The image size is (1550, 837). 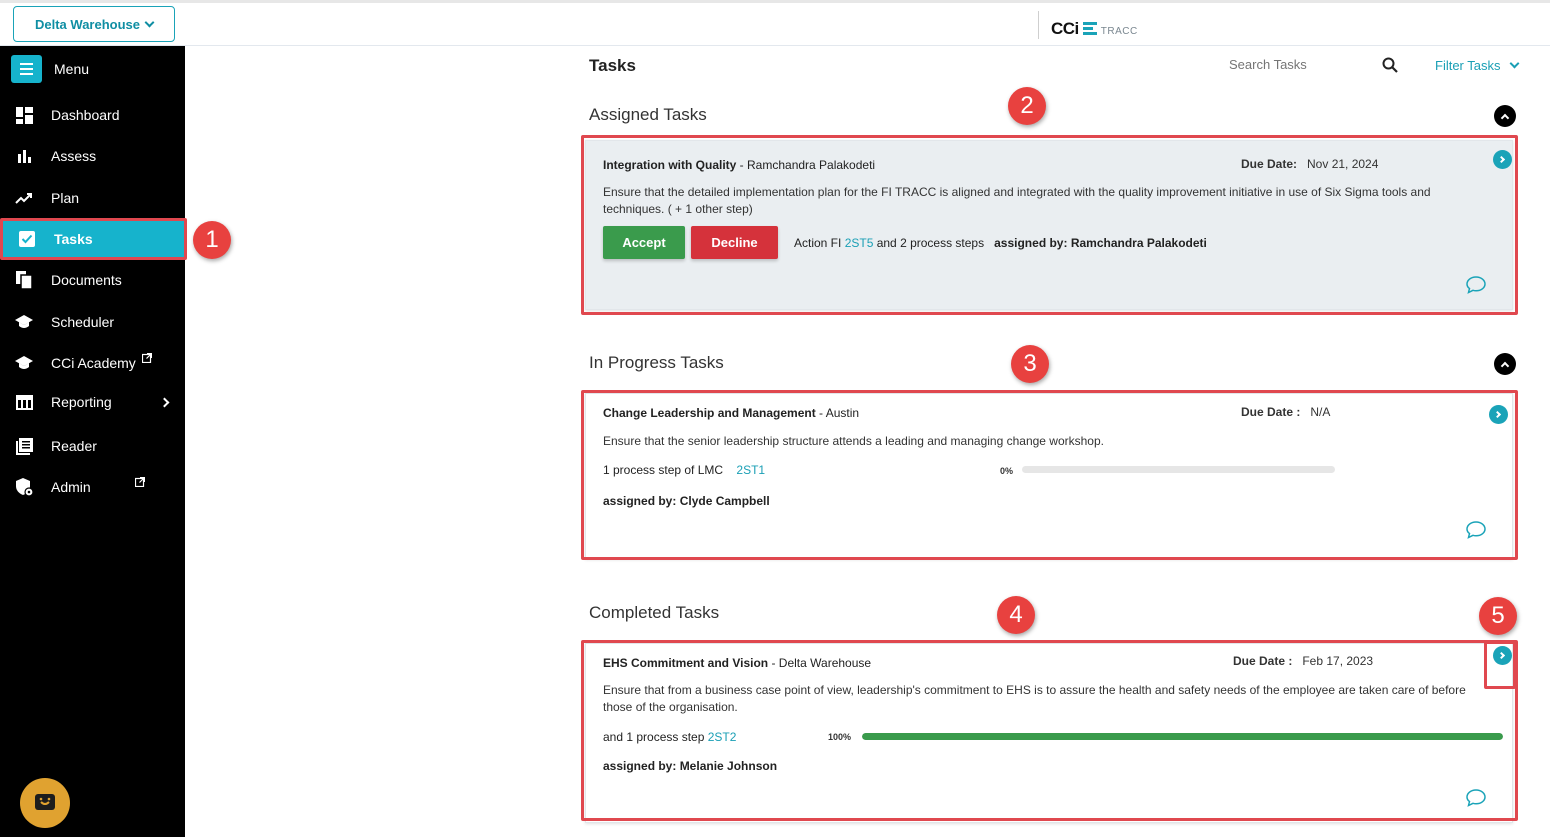 What do you see at coordinates (24, 156) in the screenshot?
I see `bar-chart-icon` at bounding box center [24, 156].